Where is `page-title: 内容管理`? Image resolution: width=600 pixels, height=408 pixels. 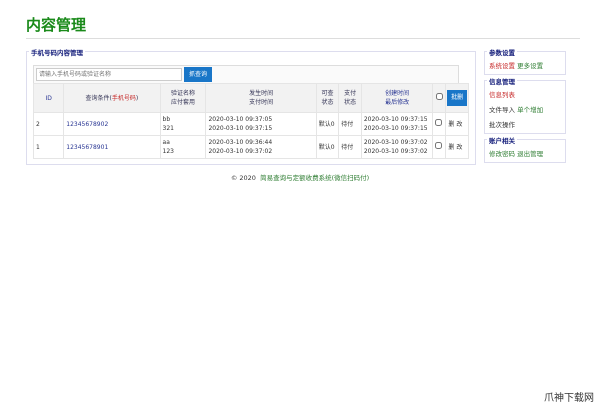 page-title: 内容管理 is located at coordinates (56, 25).